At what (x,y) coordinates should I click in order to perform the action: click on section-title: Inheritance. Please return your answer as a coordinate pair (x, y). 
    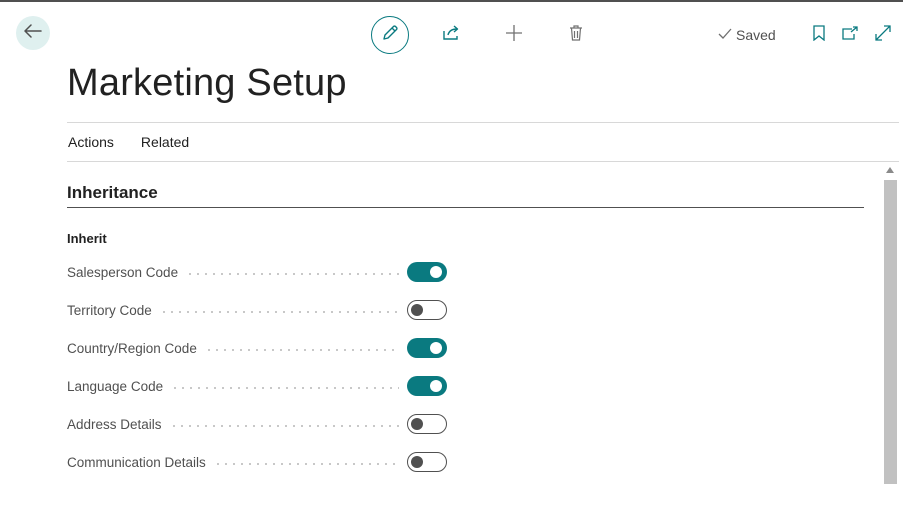
    Looking at the image, I should click on (112, 193).